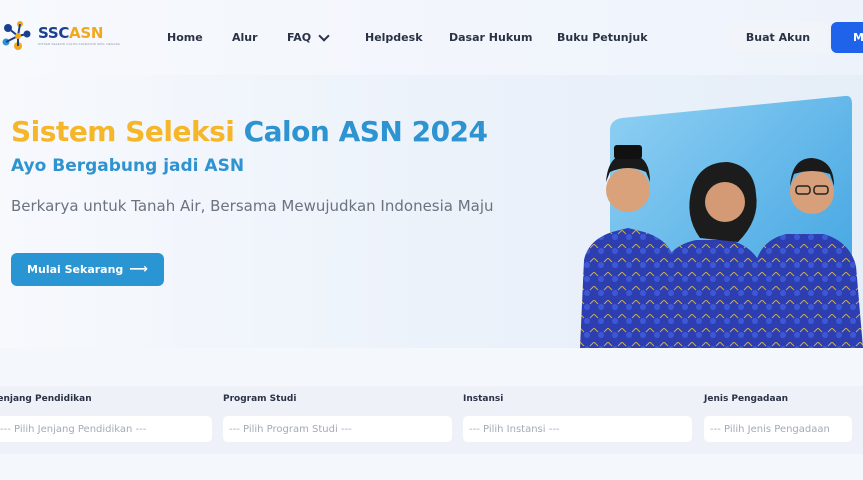 The width and height of the screenshot is (863, 480). Describe the element at coordinates (106, 429) in the screenshot. I see `jenjang-pendidikan-select: --- Pilih Jenjang Pendidikan ---` at that location.